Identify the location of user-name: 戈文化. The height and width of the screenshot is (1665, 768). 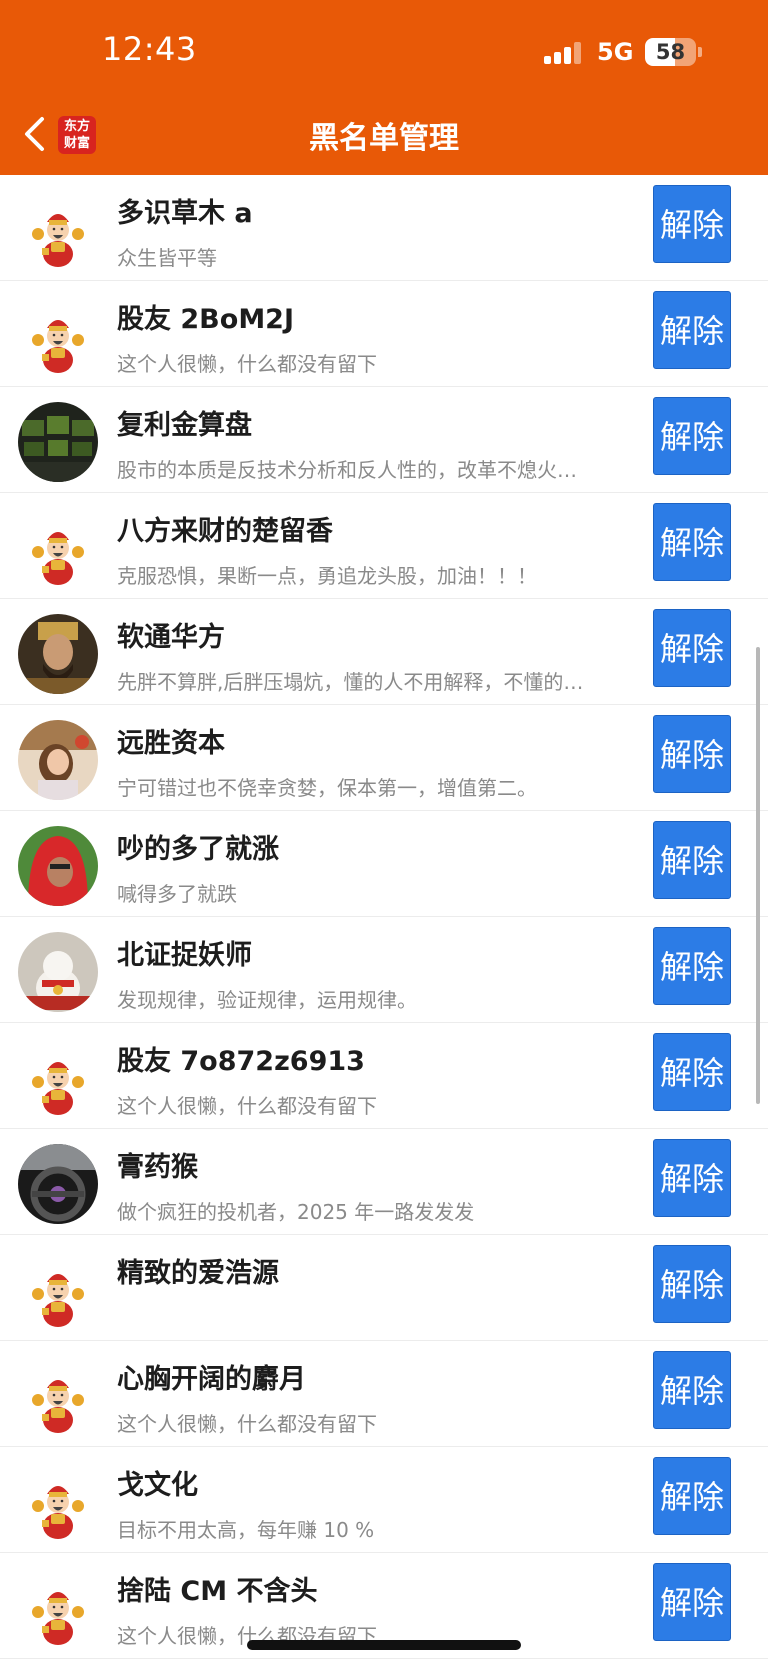
(157, 1482).